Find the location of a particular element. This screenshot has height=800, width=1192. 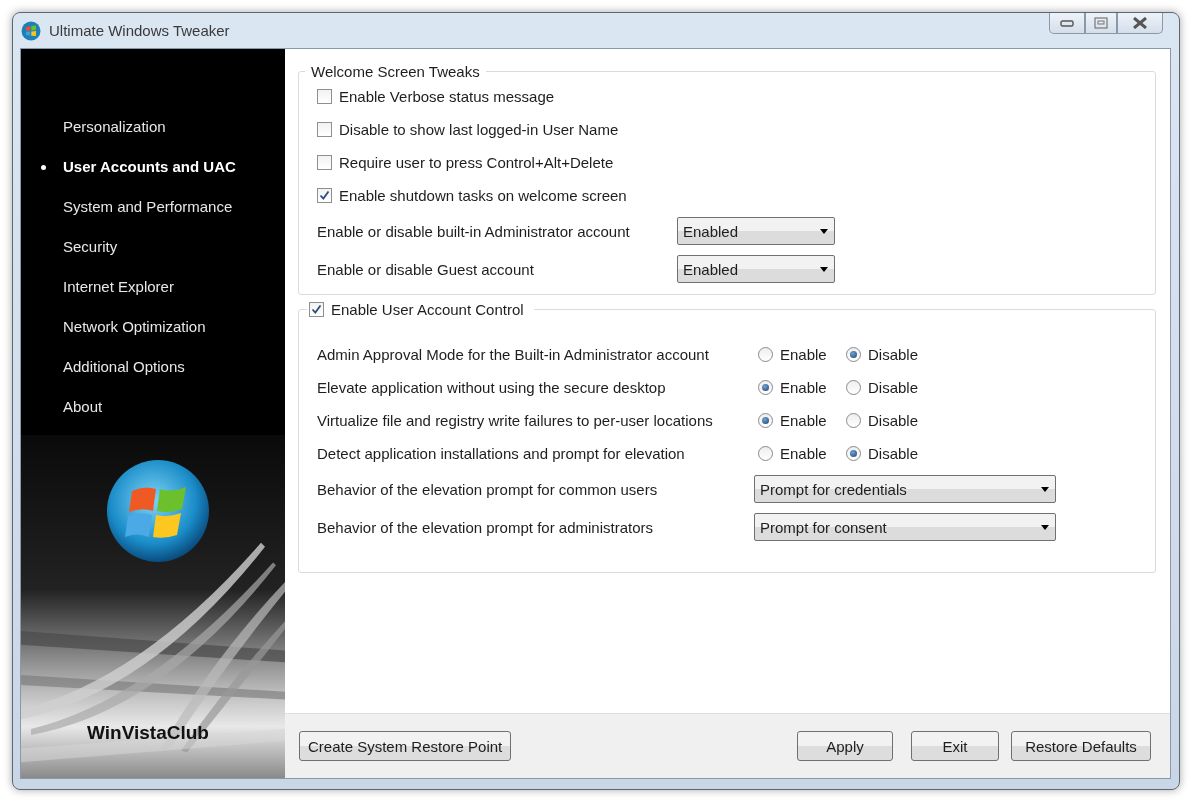

restore-point-button: Create System Restore Point is located at coordinates (405, 746).